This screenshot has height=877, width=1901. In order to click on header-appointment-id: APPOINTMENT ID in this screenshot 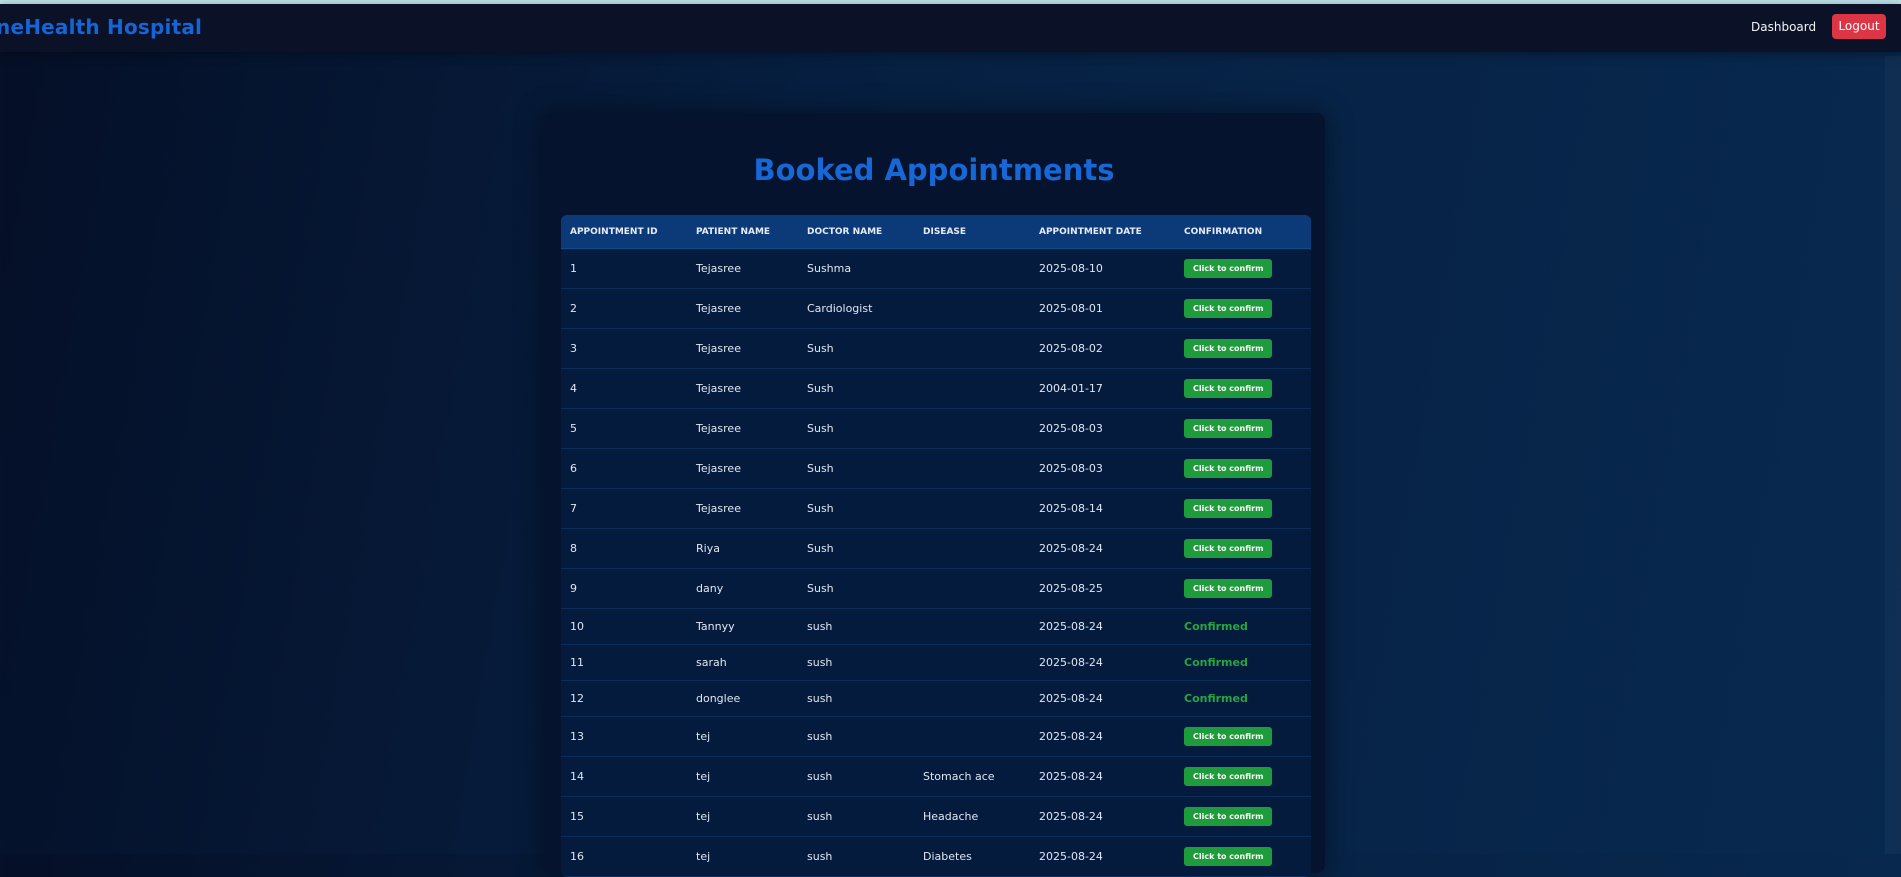, I will do `click(624, 232)`.